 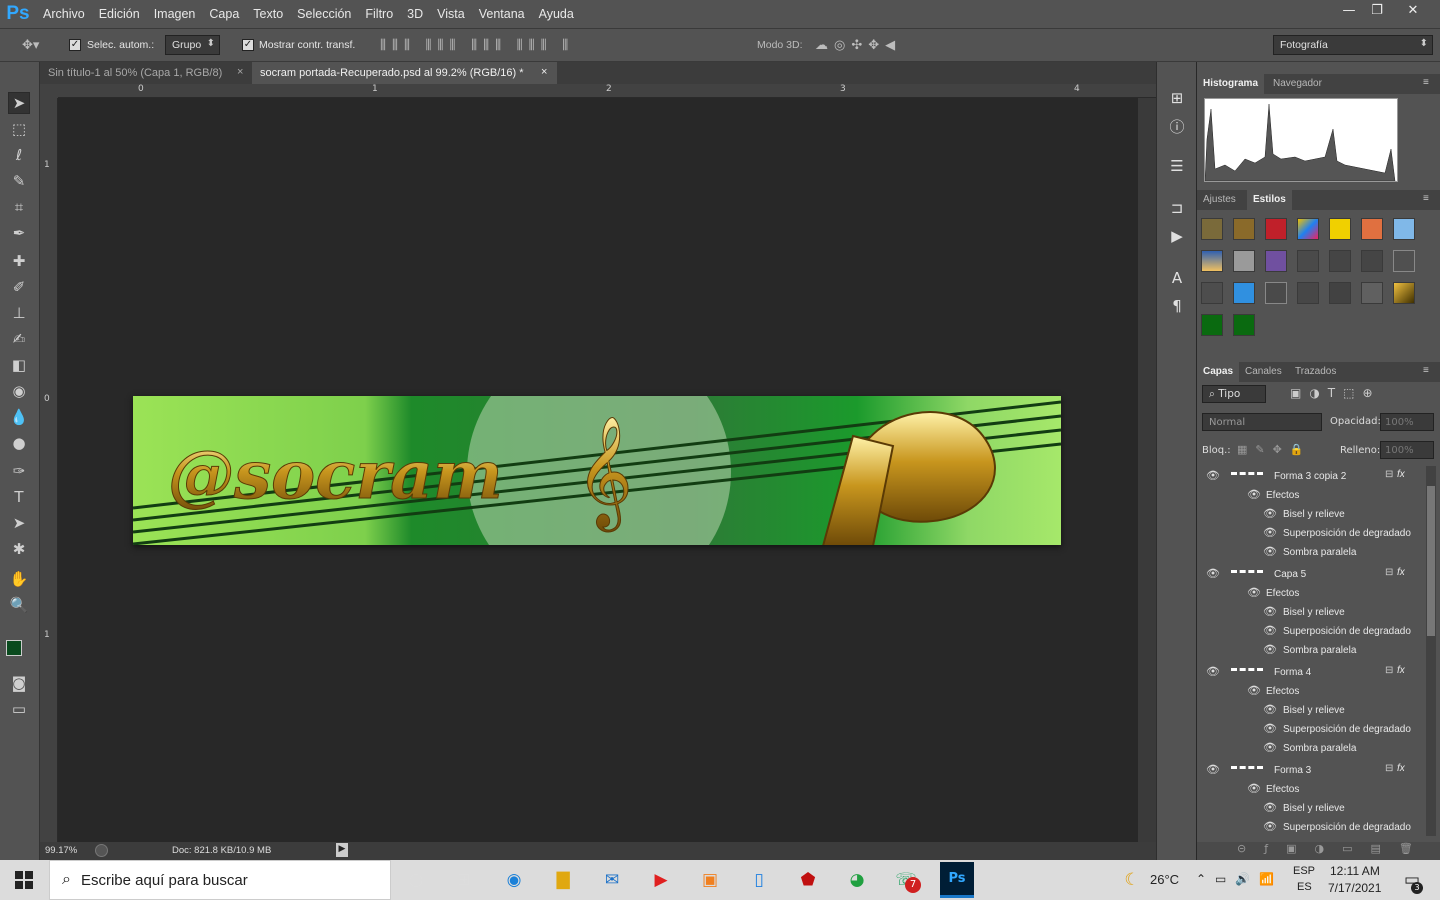 I want to click on vertical-scrollbar, so click(x=1147, y=470).